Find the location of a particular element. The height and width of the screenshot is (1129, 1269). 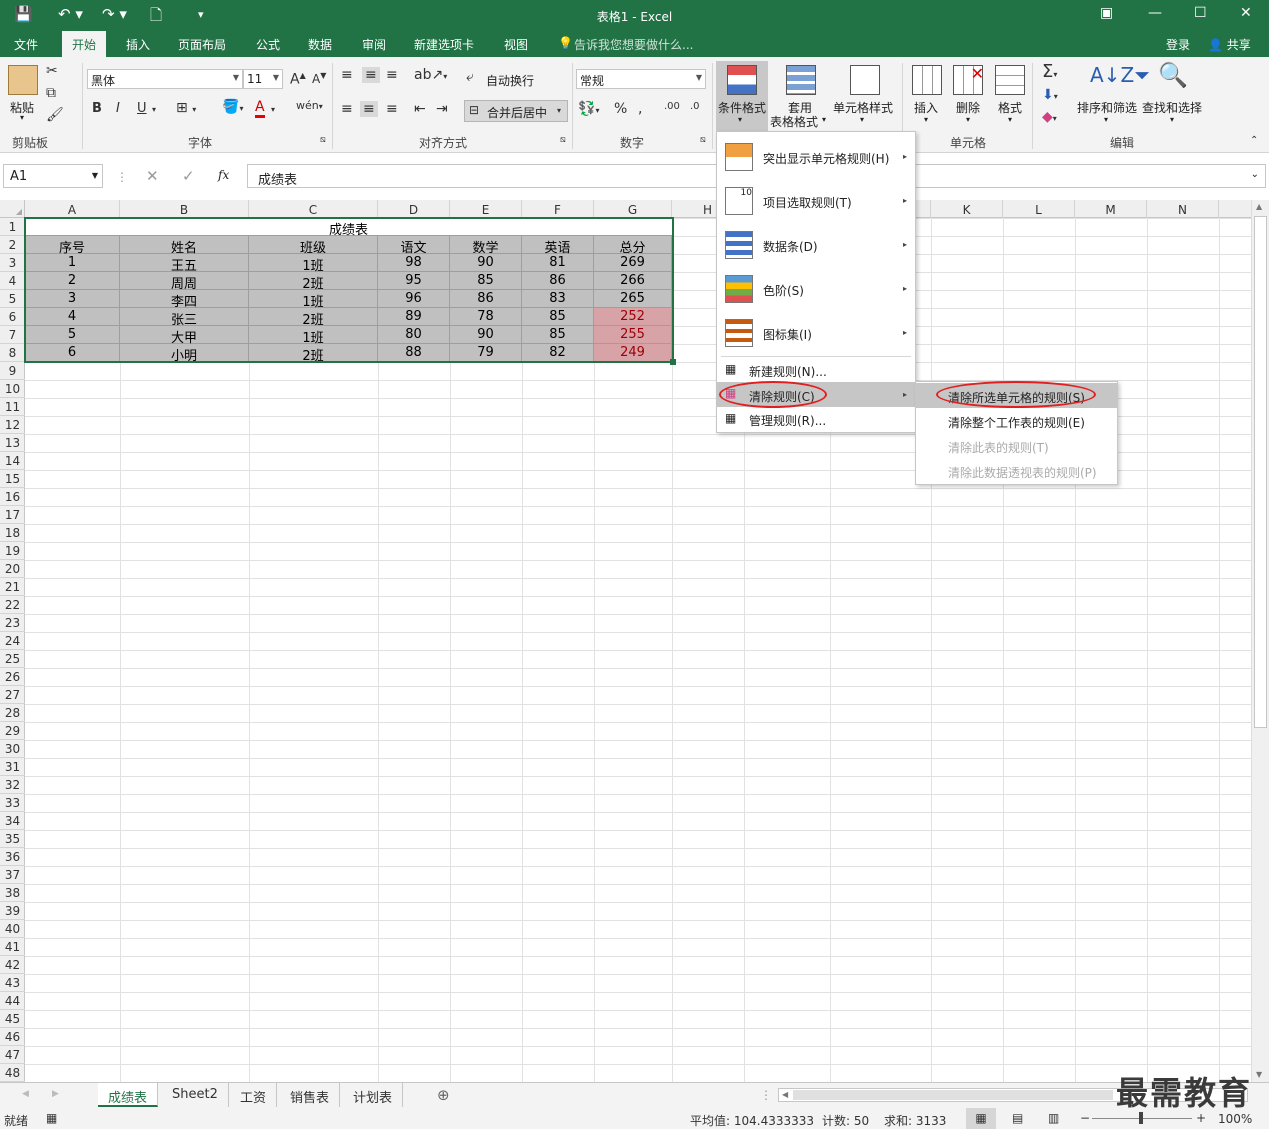

font-size-select: 11 ▼ is located at coordinates (263, 79).